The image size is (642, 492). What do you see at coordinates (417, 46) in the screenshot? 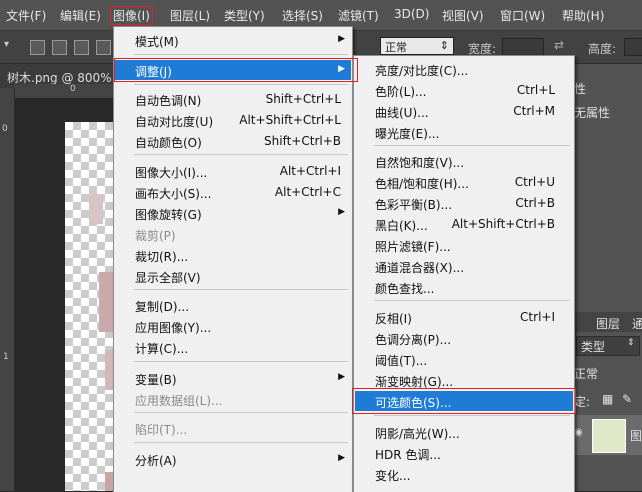
I see `style-select: 正常 ⇕` at bounding box center [417, 46].